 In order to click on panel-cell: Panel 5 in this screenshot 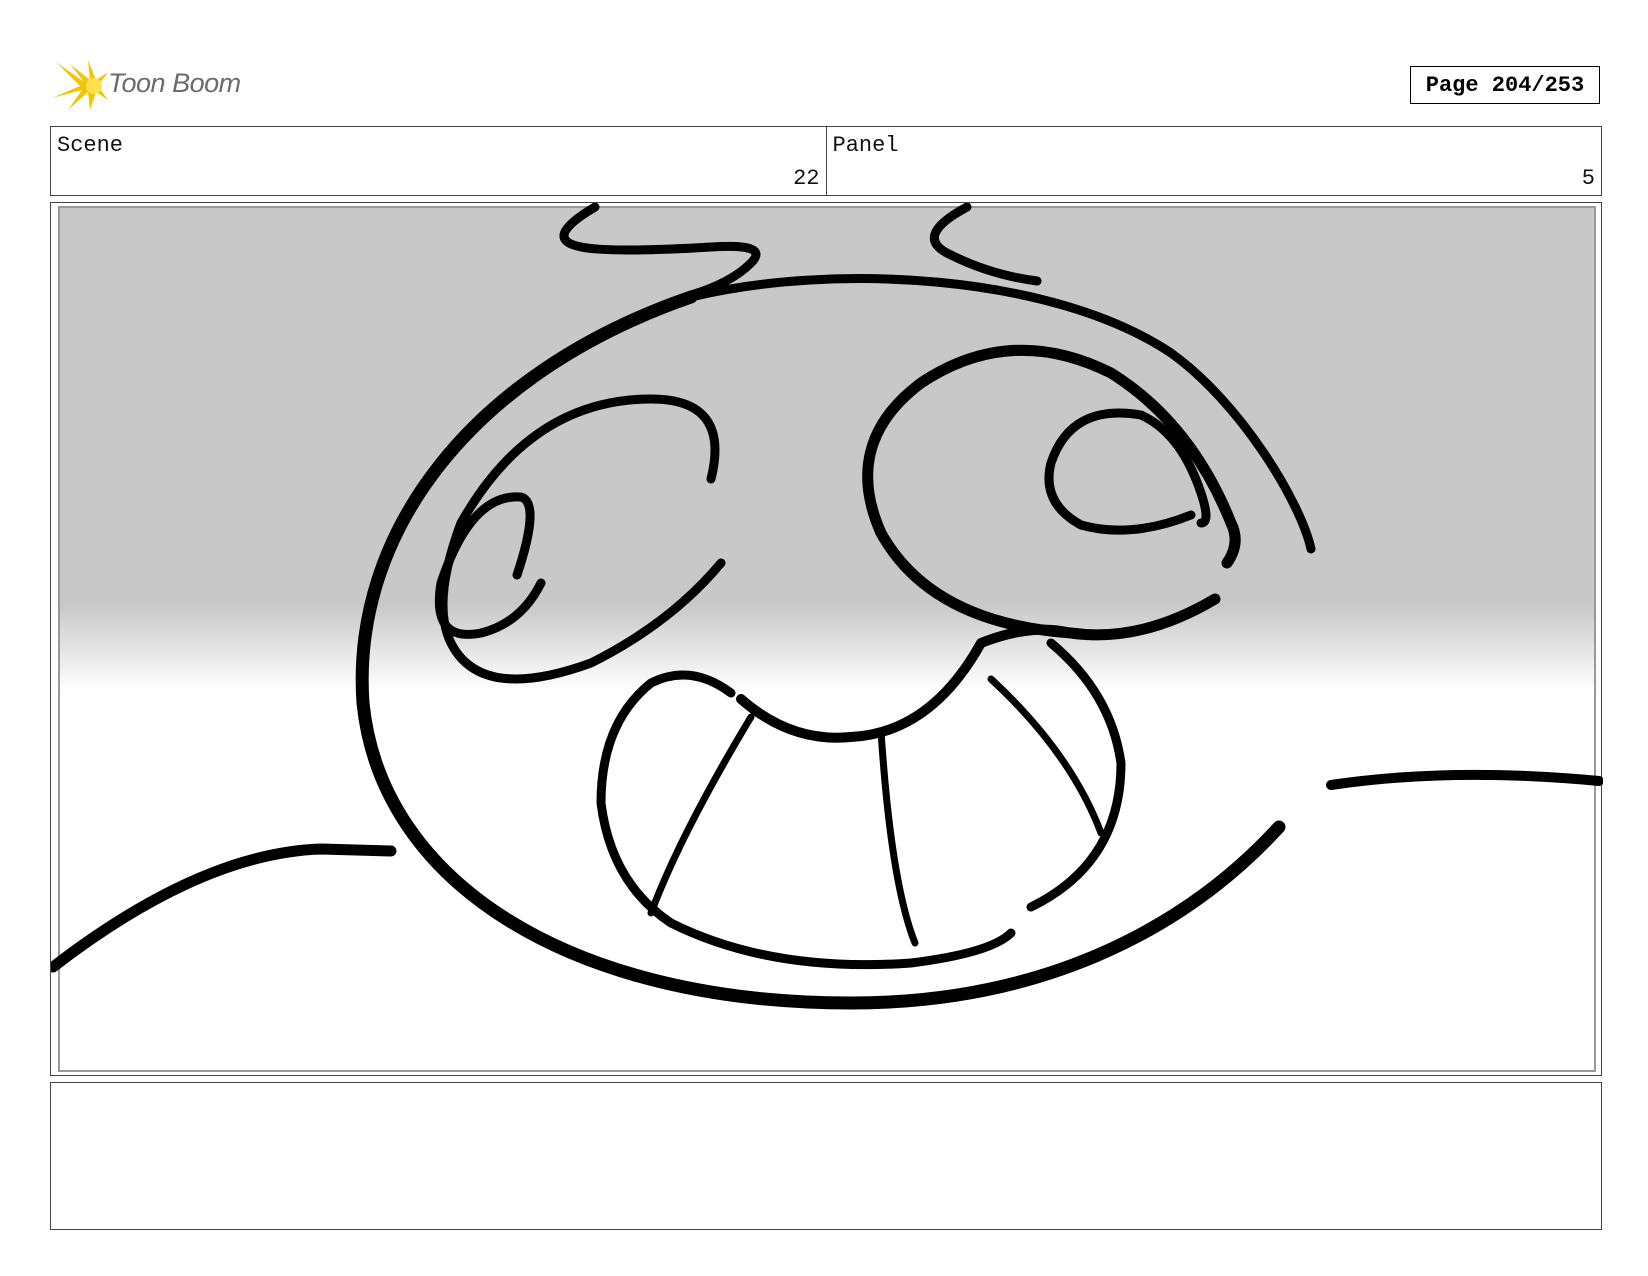, I will do `click(1213, 161)`.